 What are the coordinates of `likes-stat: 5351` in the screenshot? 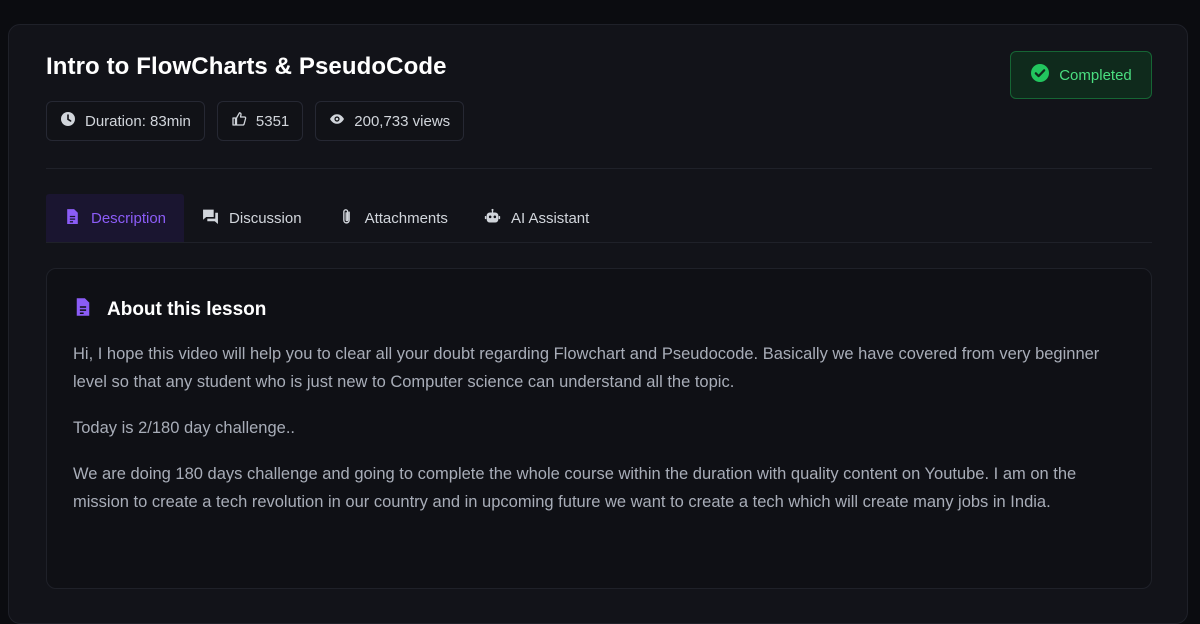 It's located at (260, 121).